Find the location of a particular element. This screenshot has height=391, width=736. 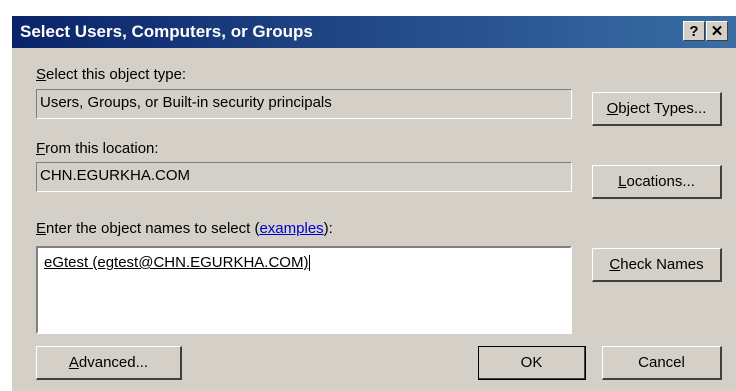

close-icon: ✕ is located at coordinates (717, 31).